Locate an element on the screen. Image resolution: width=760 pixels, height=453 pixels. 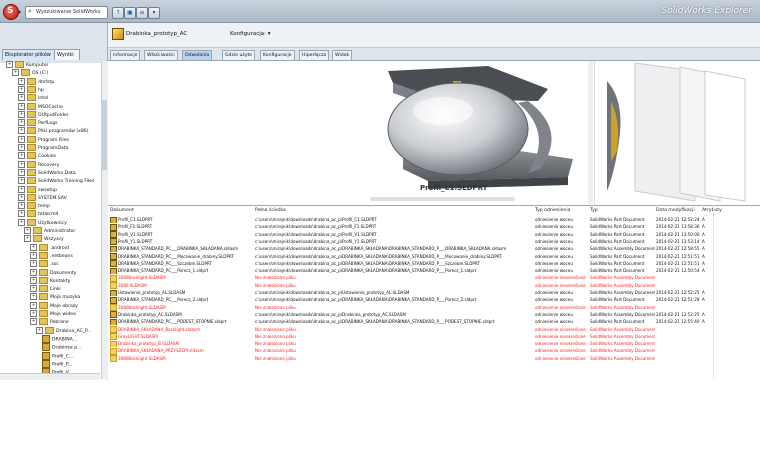
solidworks-logo-icon: S is located at coordinates (11, 12).